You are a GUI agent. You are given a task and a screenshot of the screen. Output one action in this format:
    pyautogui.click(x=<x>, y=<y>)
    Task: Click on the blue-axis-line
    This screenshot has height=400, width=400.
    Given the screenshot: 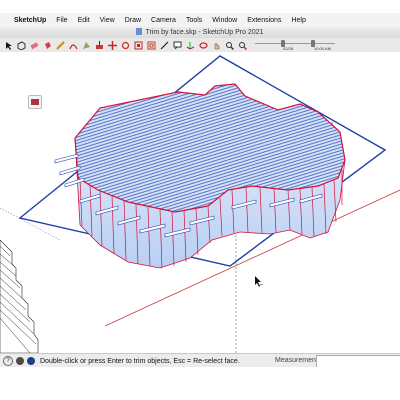 What is the action you would take?
    pyautogui.click(x=30, y=224)
    